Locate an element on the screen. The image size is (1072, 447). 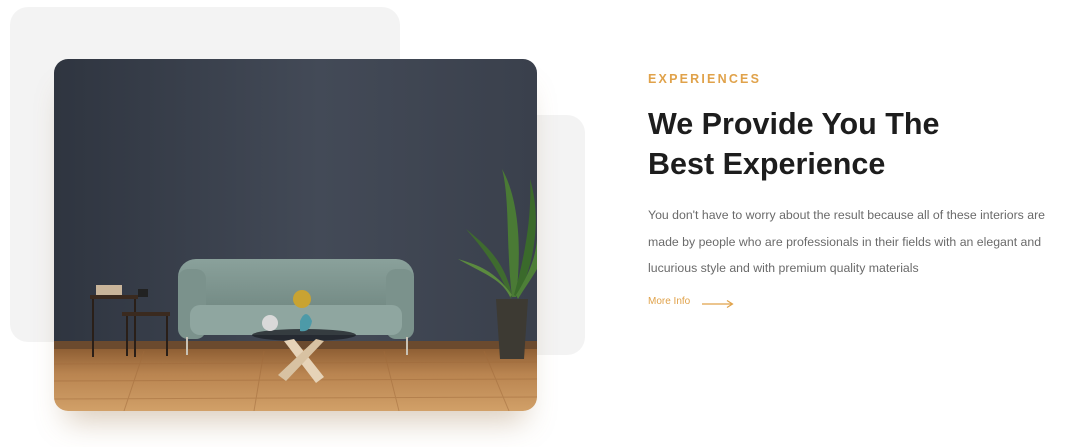
more-info-label: More Info is located at coordinates (669, 301).